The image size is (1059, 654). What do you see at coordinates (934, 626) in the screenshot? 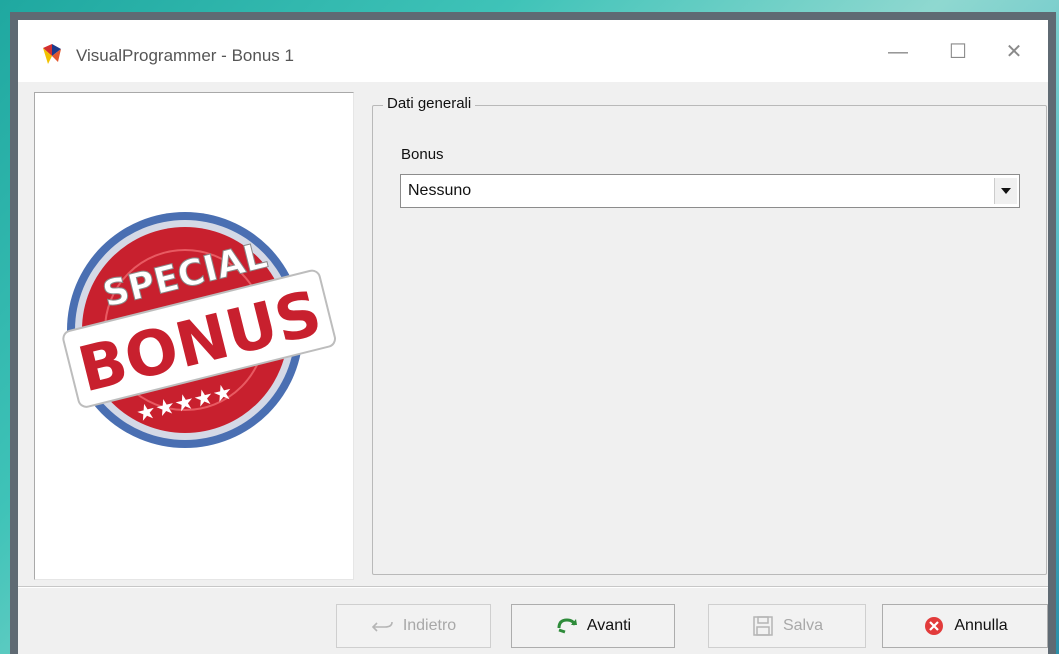
I see `cancel-x-icon` at bounding box center [934, 626].